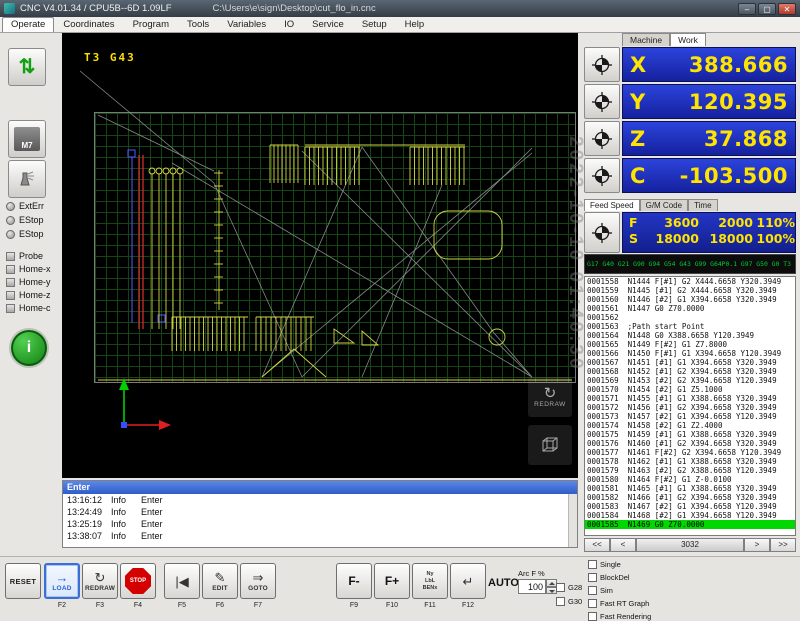 The image size is (800, 621). I want to click on menu-tab-program: Program, so click(151, 24).